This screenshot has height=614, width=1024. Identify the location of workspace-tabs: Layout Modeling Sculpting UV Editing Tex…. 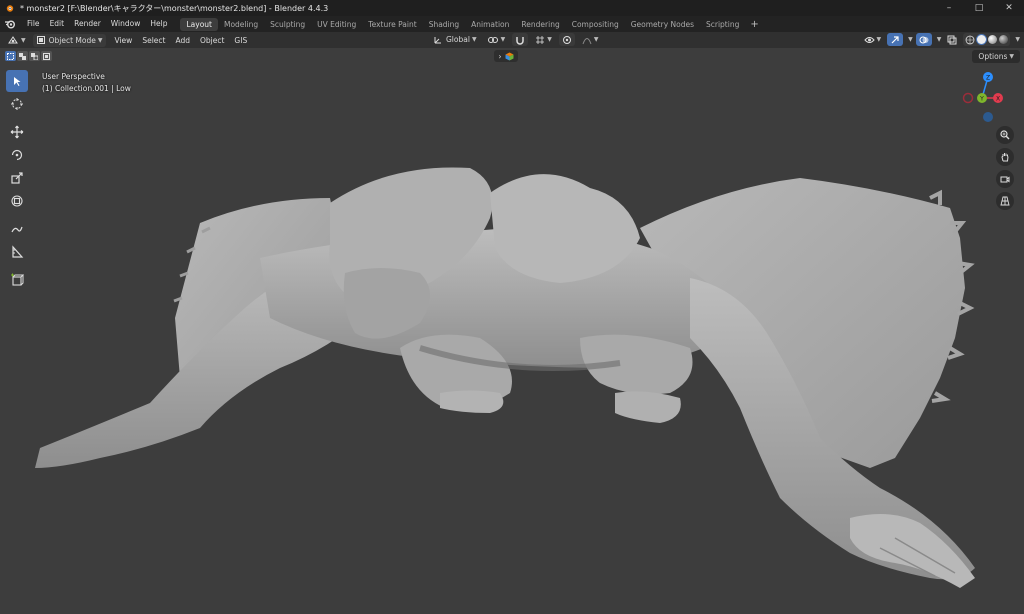
(471, 24).